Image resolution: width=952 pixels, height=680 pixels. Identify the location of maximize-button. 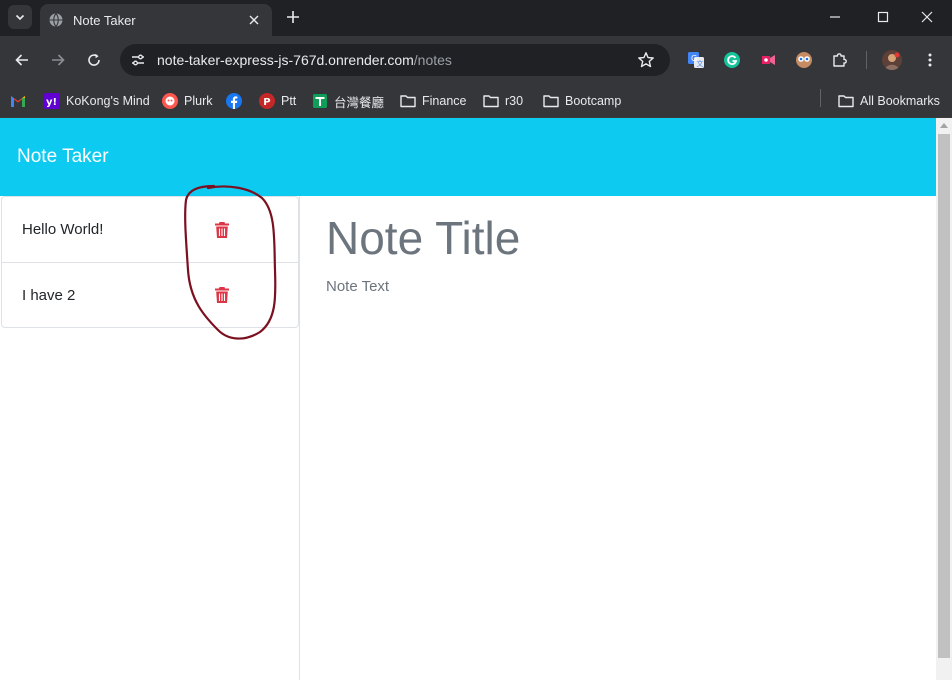
(883, 17).